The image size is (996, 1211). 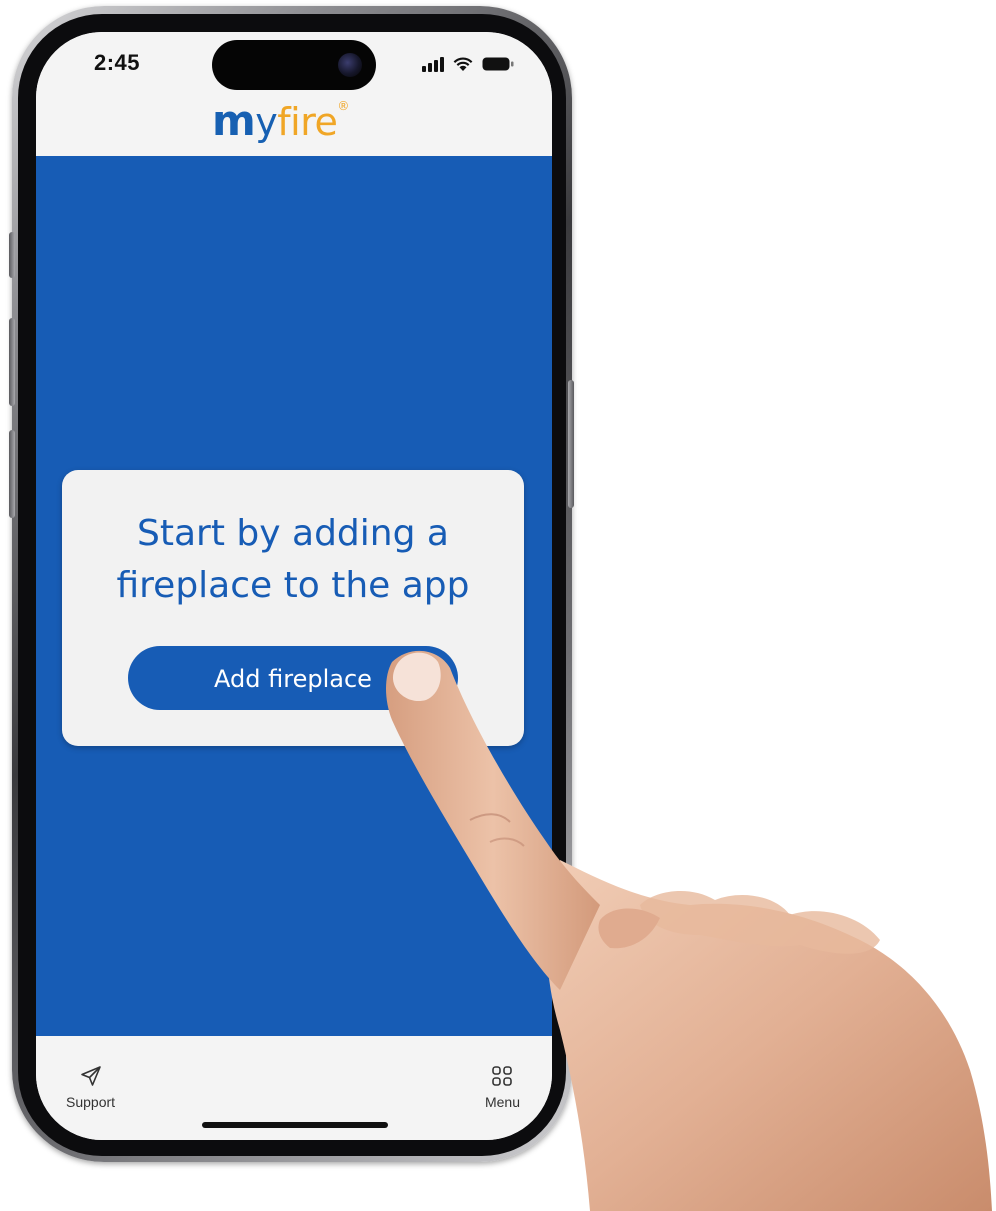 What do you see at coordinates (293, 560) in the screenshot?
I see `empty-state-title: Start by adding a fireplace to the app` at bounding box center [293, 560].